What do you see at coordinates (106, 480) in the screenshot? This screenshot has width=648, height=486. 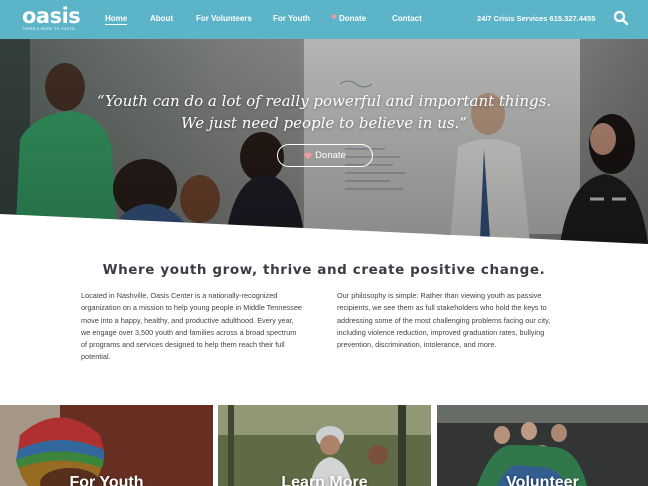 I see `card-for-youth-label: For Youth` at bounding box center [106, 480].